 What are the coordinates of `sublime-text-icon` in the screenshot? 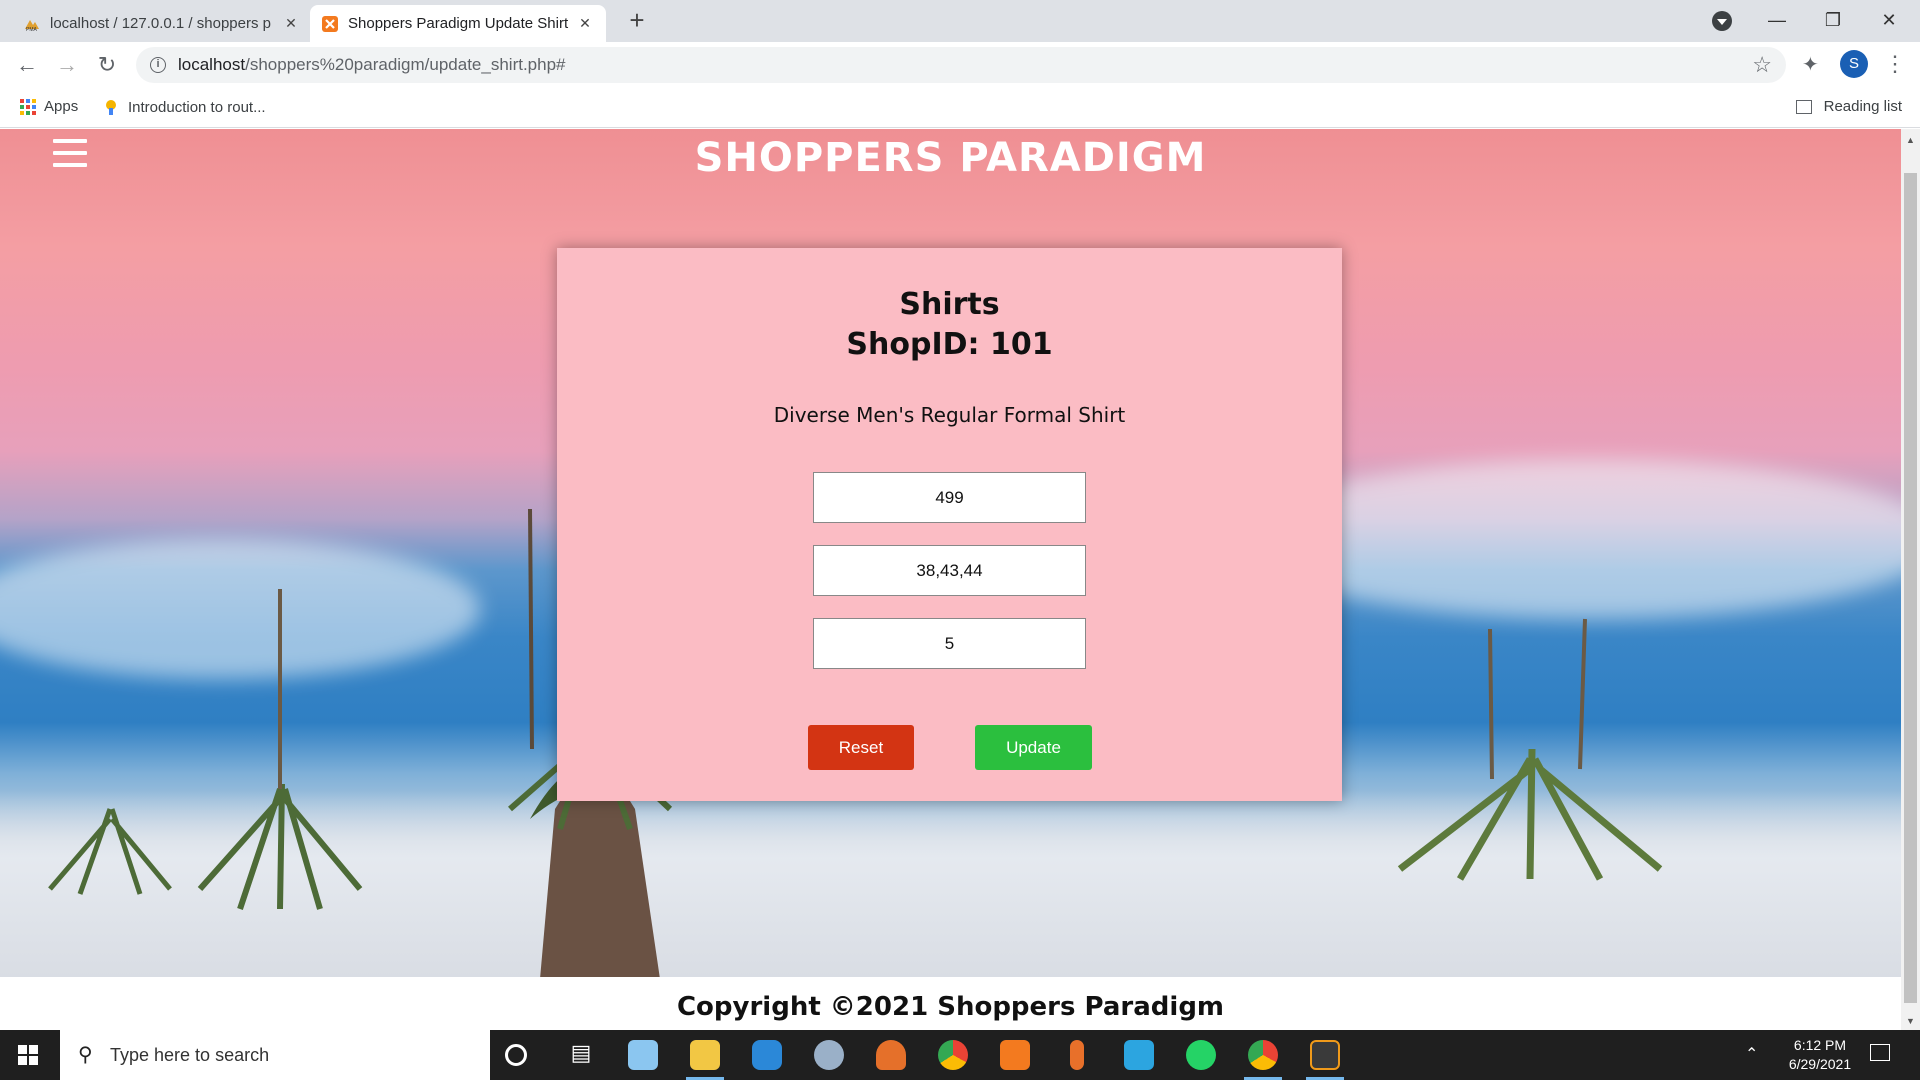 It's located at (1325, 1055).